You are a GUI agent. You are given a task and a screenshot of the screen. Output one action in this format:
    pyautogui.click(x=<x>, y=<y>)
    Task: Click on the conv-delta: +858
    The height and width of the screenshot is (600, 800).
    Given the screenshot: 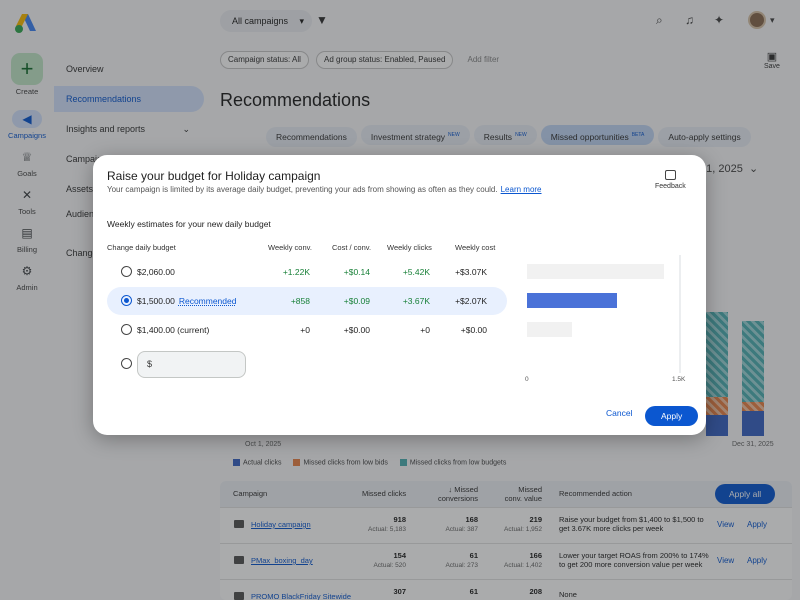 What is the action you would take?
    pyautogui.click(x=300, y=301)
    